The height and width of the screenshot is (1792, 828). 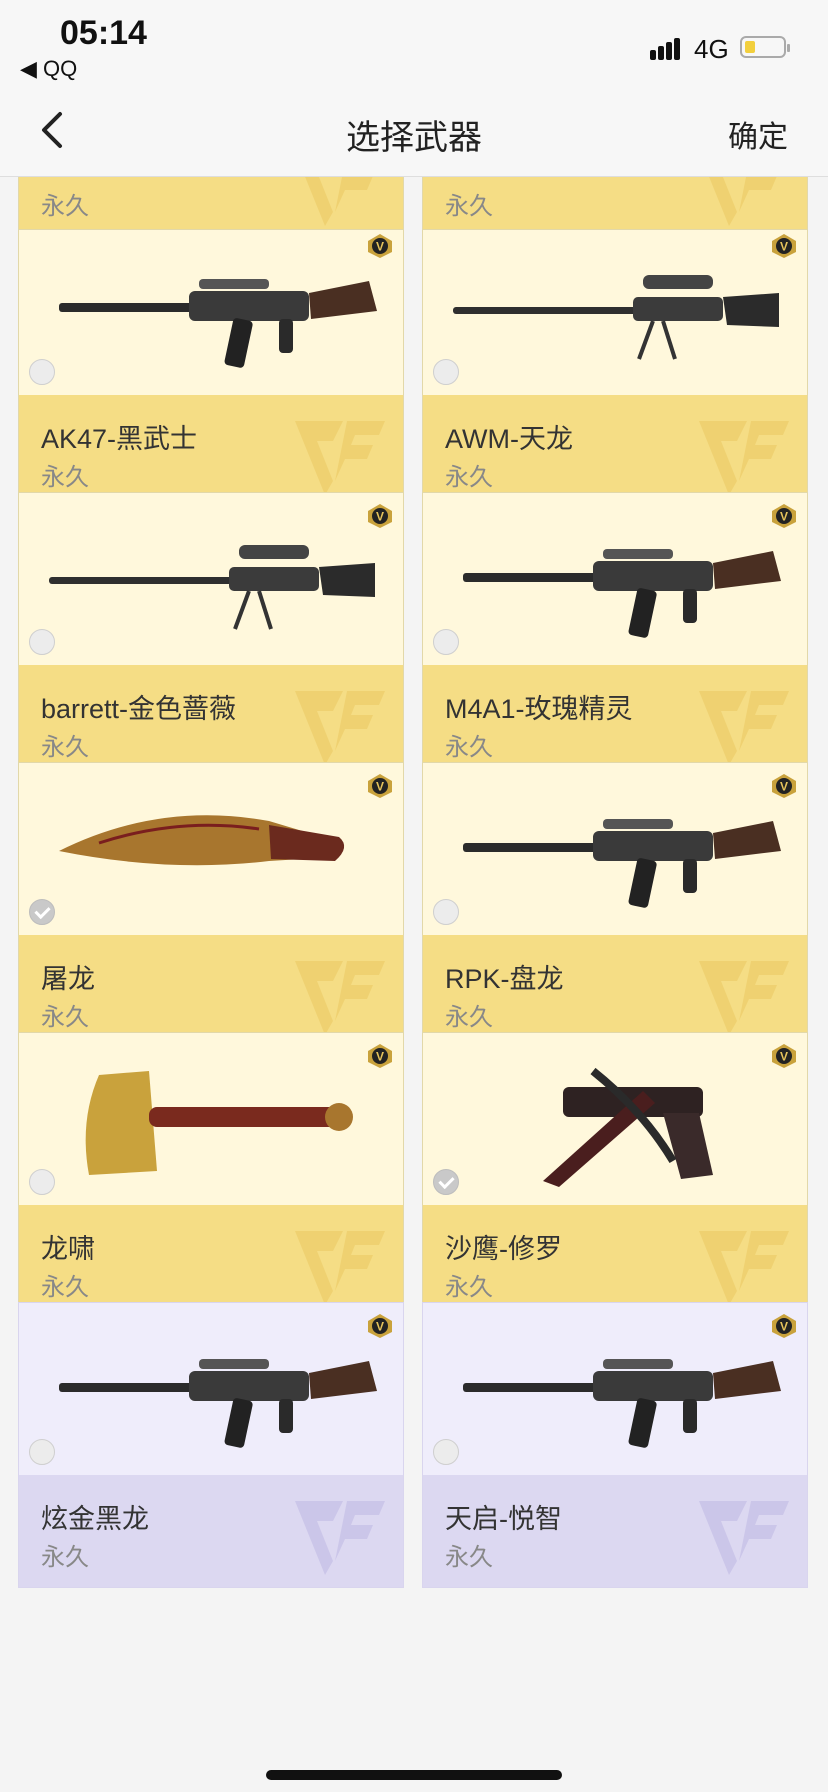 What do you see at coordinates (504, 979) in the screenshot?
I see `weapon-name: RPK-盘龙` at bounding box center [504, 979].